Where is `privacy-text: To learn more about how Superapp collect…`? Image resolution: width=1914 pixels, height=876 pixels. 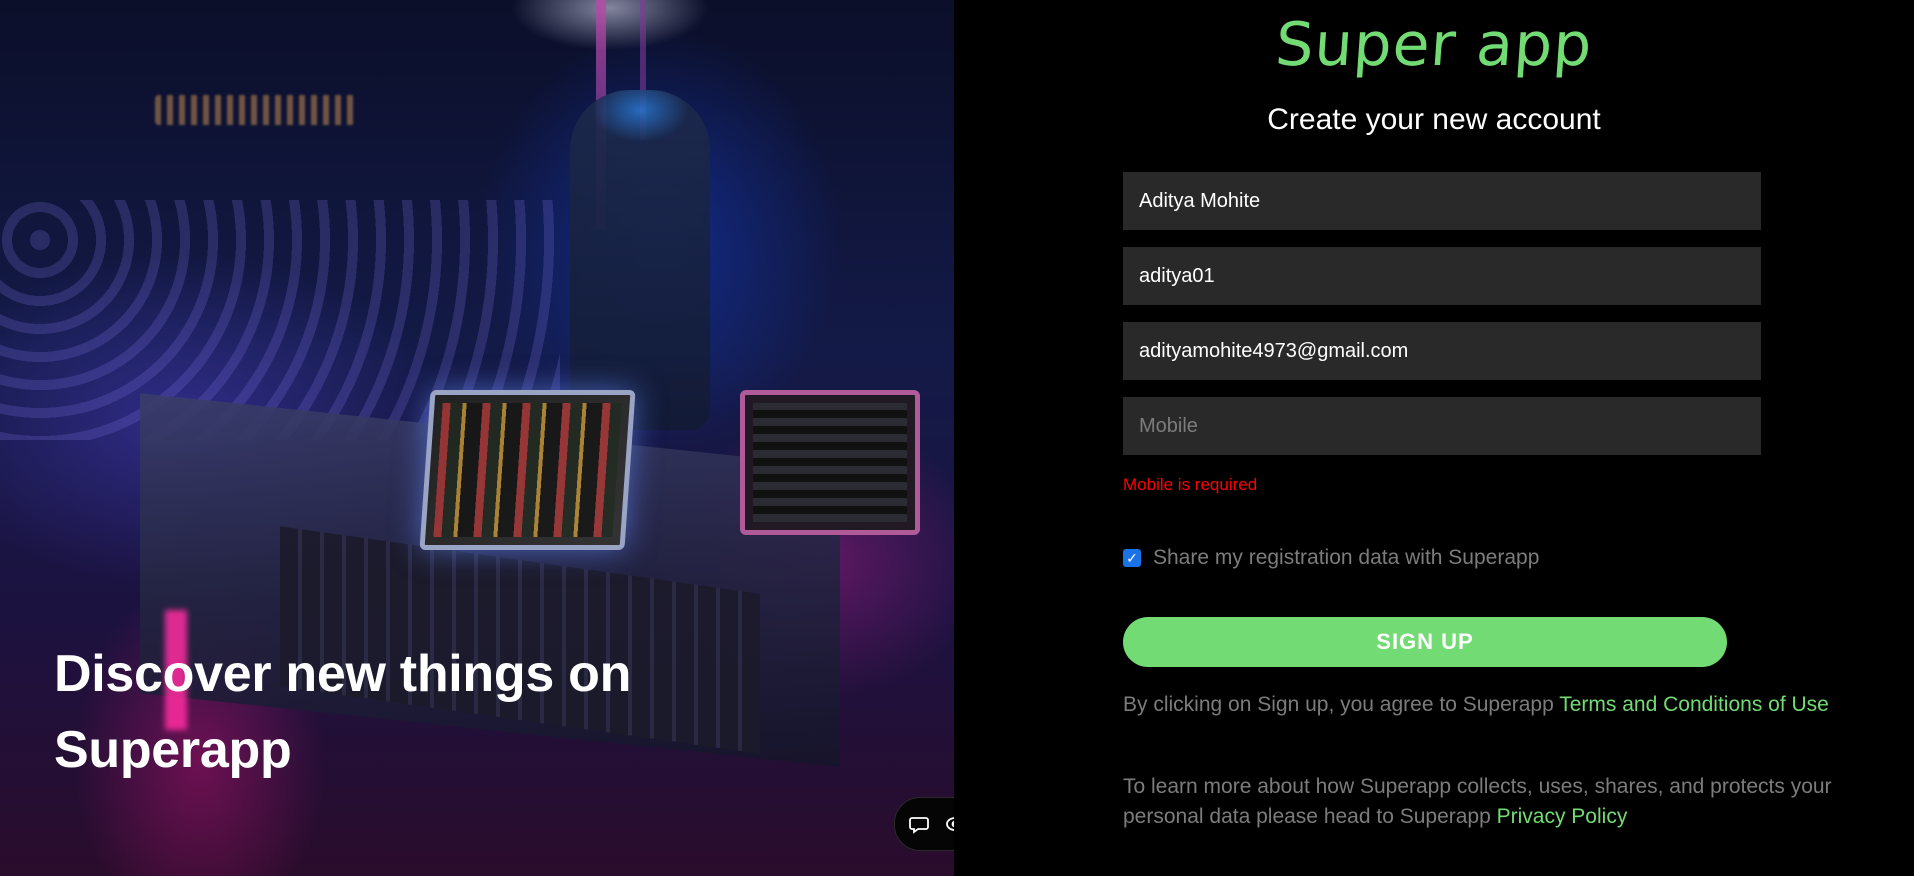
privacy-text: To learn more about how Superapp collect… is located at coordinates (1483, 802).